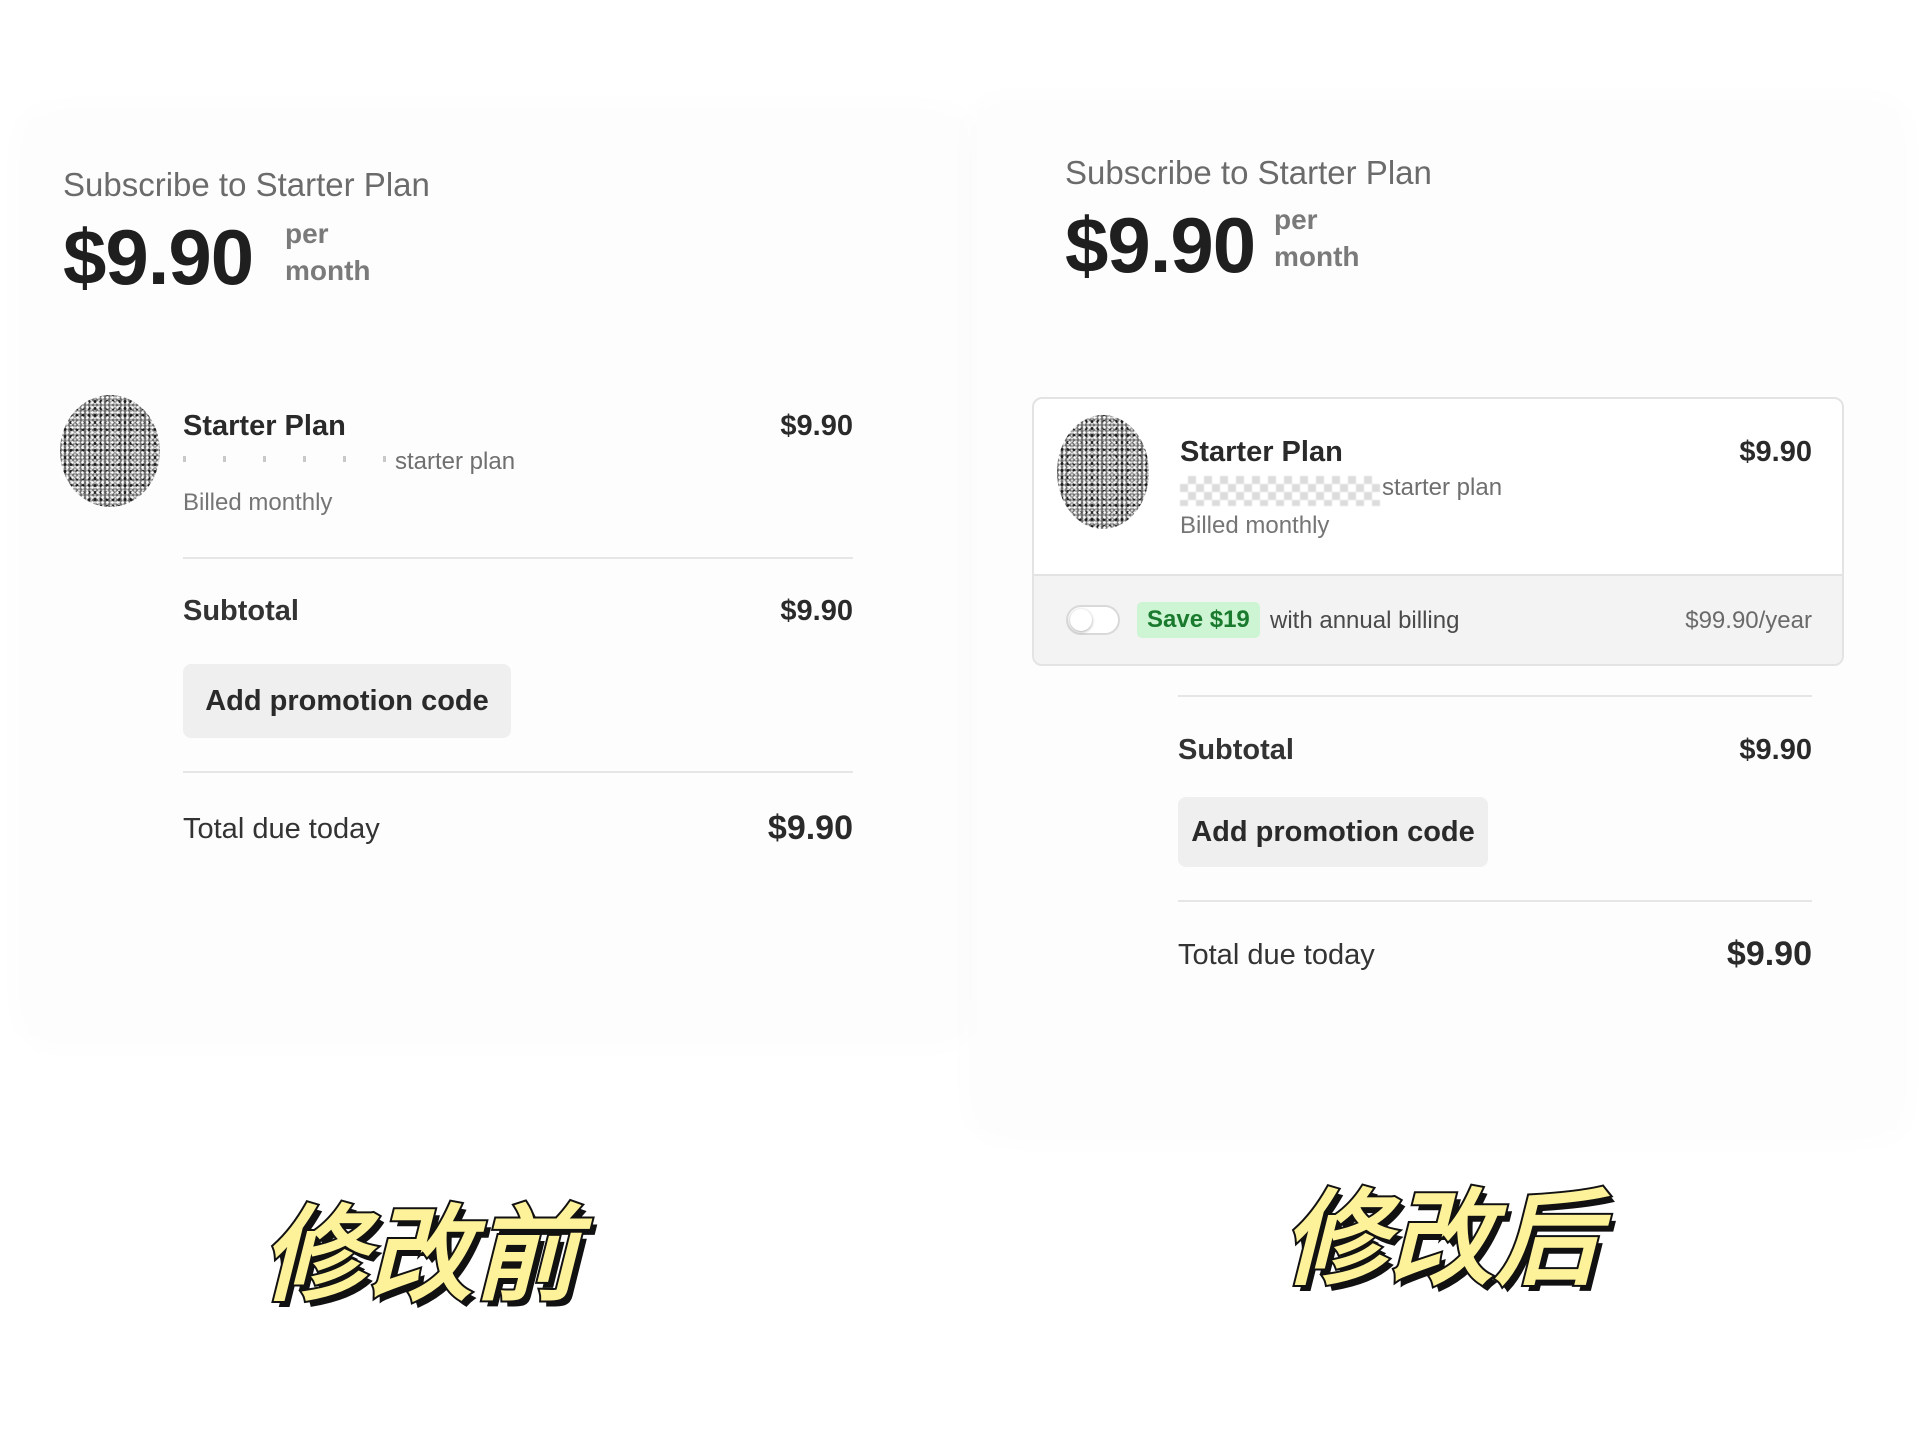  Describe the element at coordinates (1081, 620) in the screenshot. I see `toggle-knob` at that location.